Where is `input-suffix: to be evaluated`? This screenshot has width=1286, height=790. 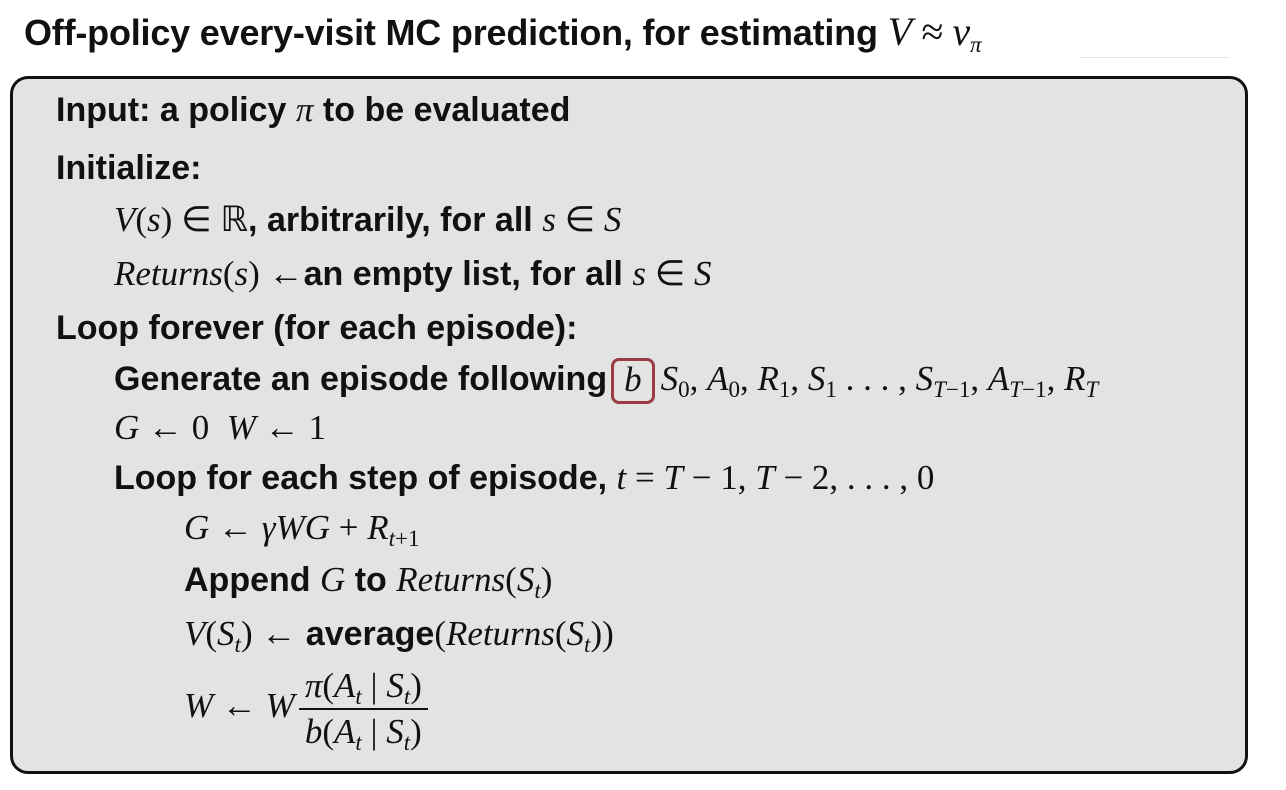
input-suffix: to be evaluated is located at coordinates (446, 110).